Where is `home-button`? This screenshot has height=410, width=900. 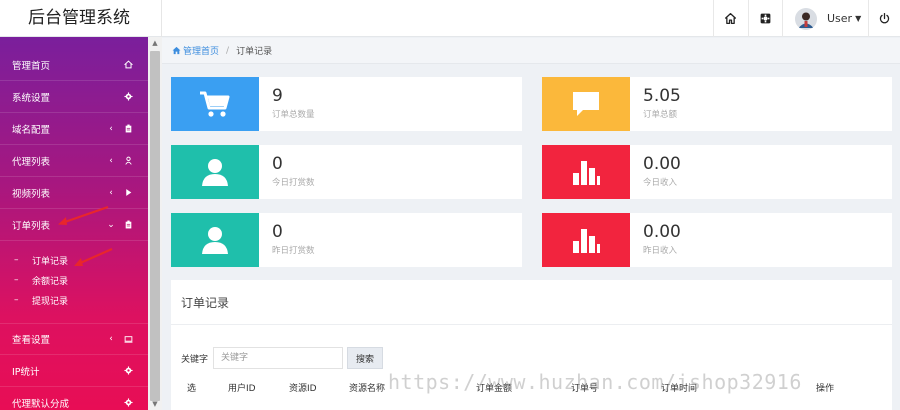
home-button is located at coordinates (730, 18).